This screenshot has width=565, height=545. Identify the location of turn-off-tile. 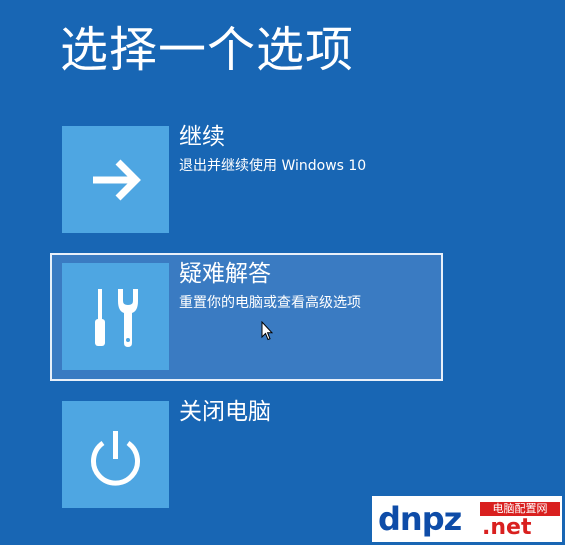
(115, 454).